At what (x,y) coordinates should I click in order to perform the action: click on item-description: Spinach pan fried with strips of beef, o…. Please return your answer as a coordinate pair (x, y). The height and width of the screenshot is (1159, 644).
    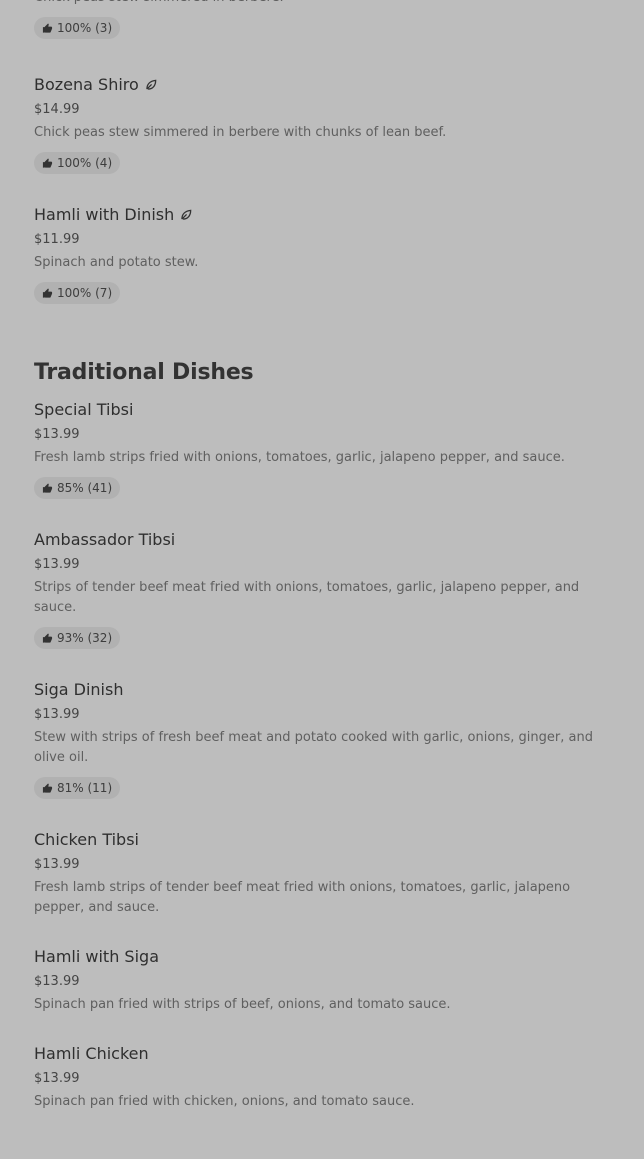
    Looking at the image, I should click on (242, 1004).